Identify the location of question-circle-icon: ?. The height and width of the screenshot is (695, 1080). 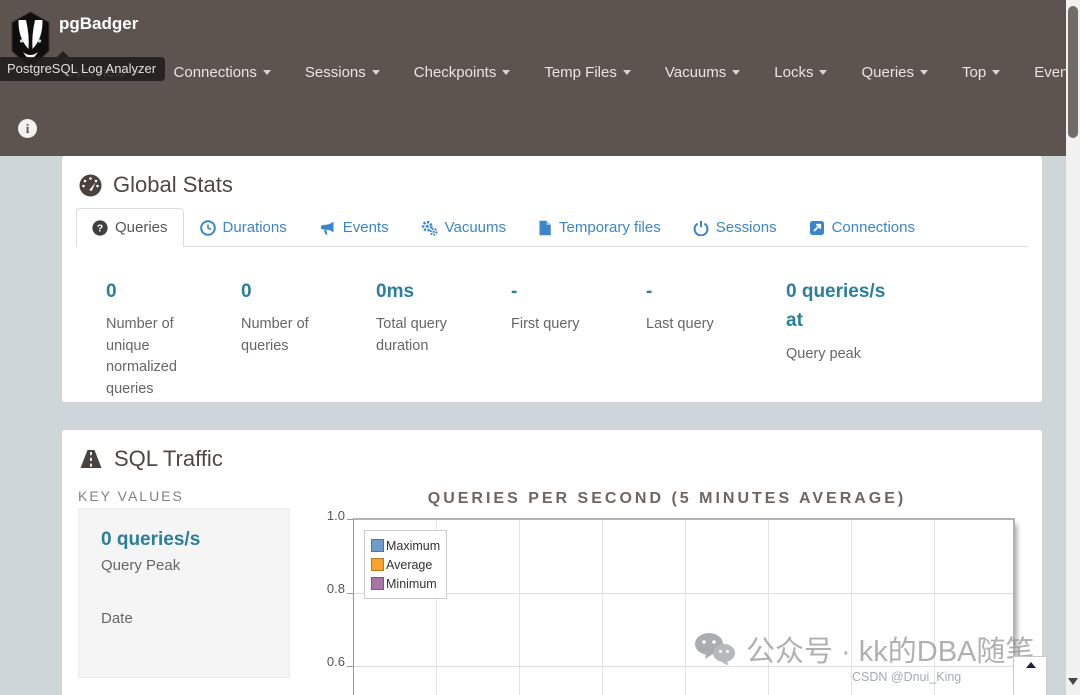
(100, 227).